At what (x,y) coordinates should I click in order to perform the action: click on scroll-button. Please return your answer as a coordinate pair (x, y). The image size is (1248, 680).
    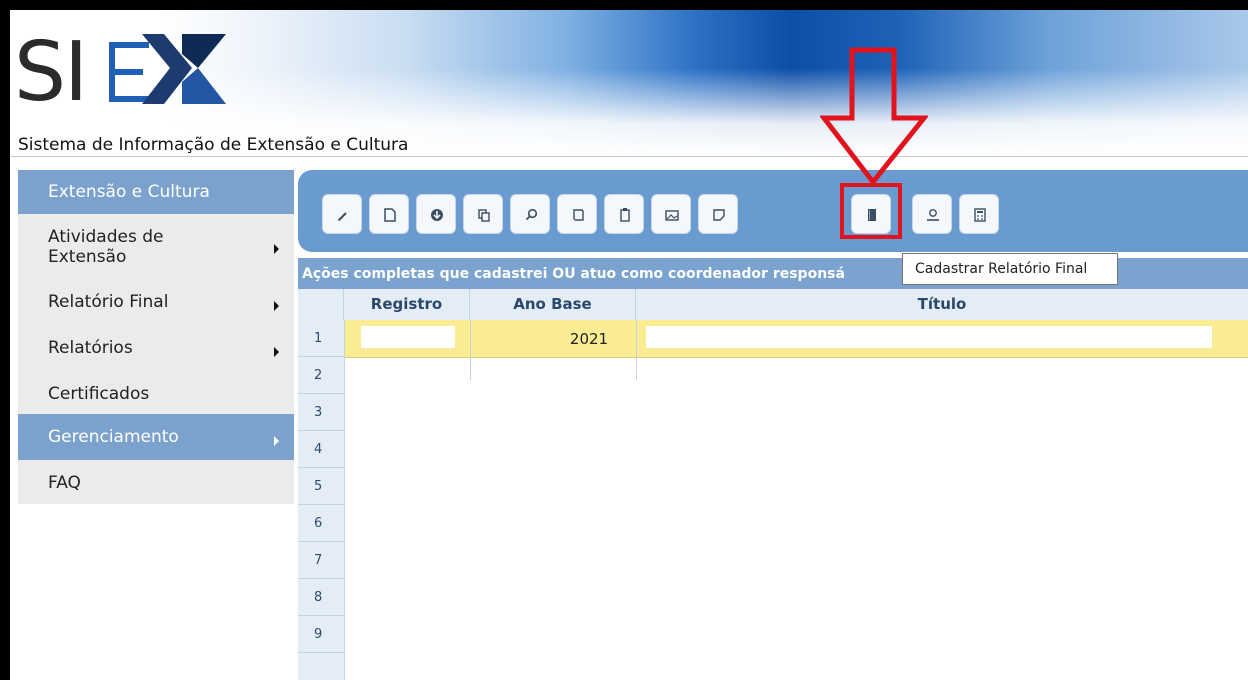
    Looking at the image, I should click on (577, 214).